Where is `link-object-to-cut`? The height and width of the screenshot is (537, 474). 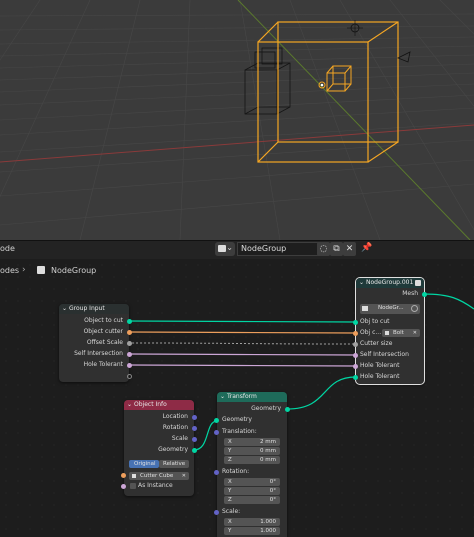 link-object-to-cut is located at coordinates (242, 321).